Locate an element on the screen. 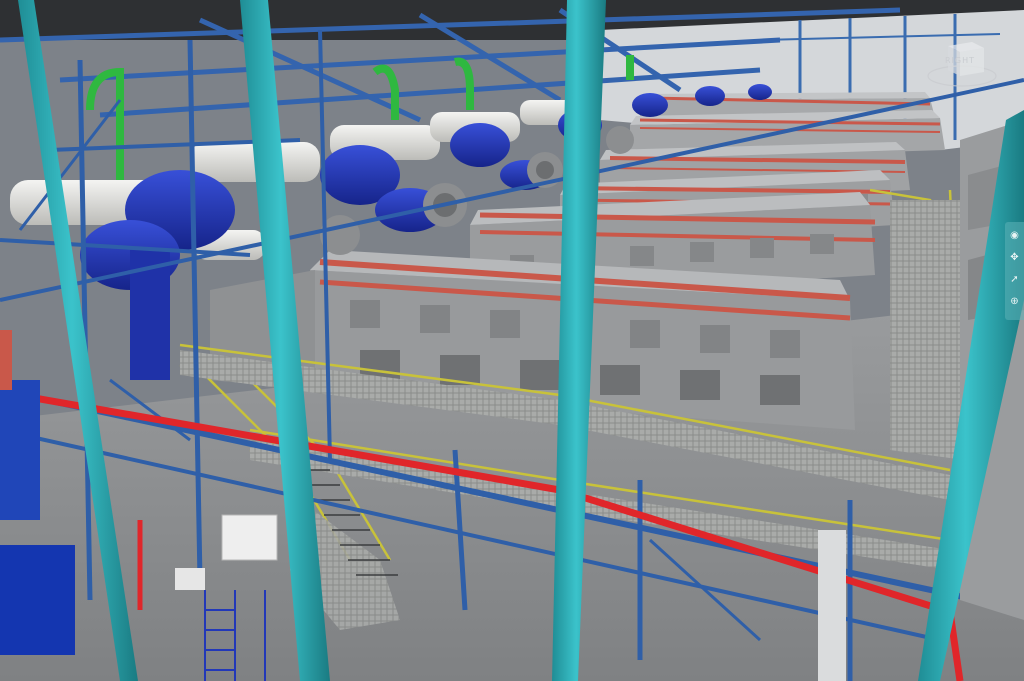 This screenshot has height=681, width=1024. select-arrow-icon: ➚ is located at coordinates (1014, 279).